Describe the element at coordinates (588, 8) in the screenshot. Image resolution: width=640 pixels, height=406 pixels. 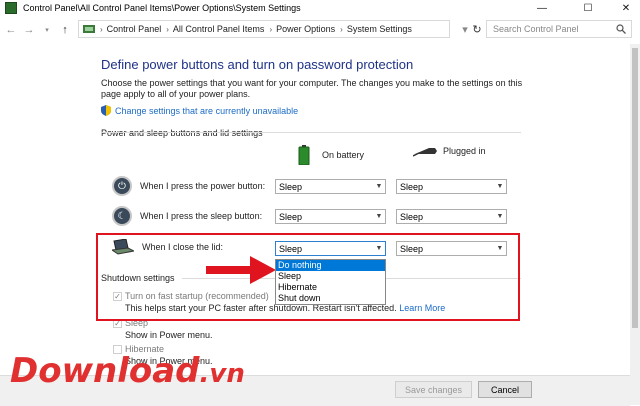
I see `maximize-button: ☐` at that location.